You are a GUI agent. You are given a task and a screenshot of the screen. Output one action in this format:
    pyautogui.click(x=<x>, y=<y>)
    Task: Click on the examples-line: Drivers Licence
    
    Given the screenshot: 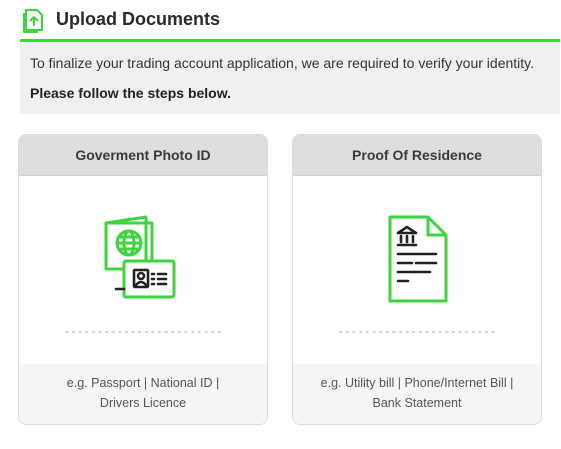 What is the action you would take?
    pyautogui.click(x=143, y=403)
    